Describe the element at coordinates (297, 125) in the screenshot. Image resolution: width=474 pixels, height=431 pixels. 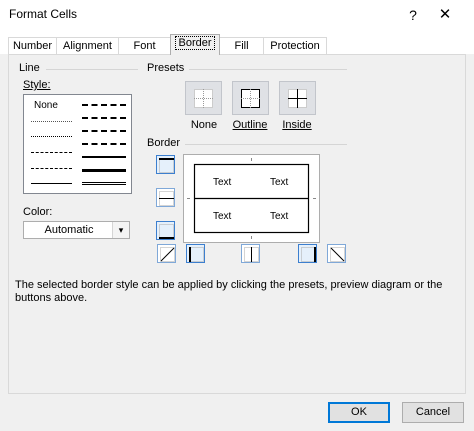
I see `preset-inside-label: Inside` at that location.